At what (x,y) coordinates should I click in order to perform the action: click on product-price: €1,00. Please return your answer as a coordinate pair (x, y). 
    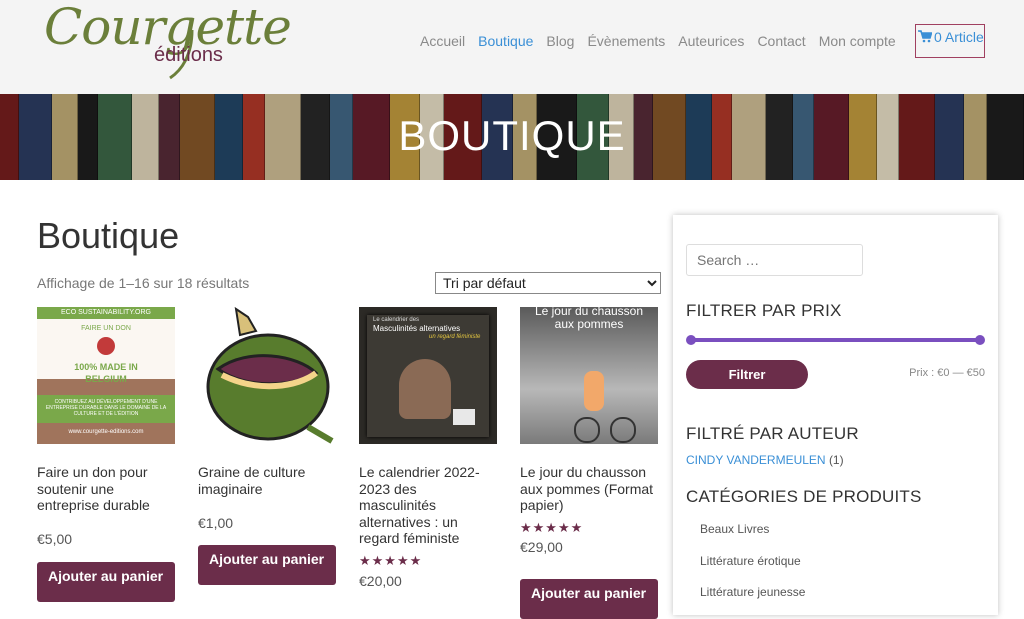
    Looking at the image, I should click on (216, 523).